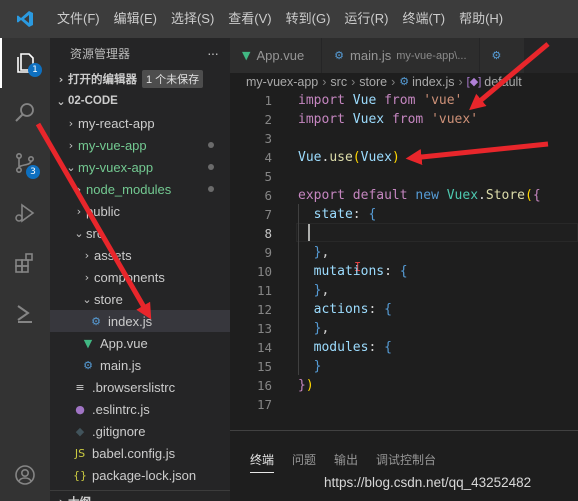  What do you see at coordinates (140, 495) in the screenshot?
I see `outline-section: › 大纲` at bounding box center [140, 495].